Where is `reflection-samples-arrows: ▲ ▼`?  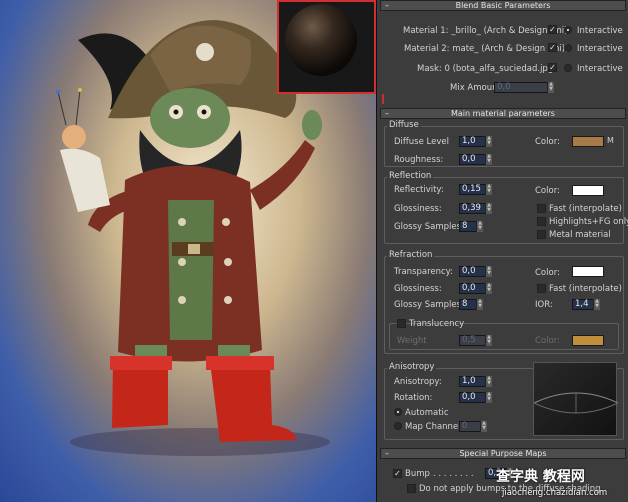
reflection-samples-arrows: ▲ ▼ is located at coordinates (479, 226).